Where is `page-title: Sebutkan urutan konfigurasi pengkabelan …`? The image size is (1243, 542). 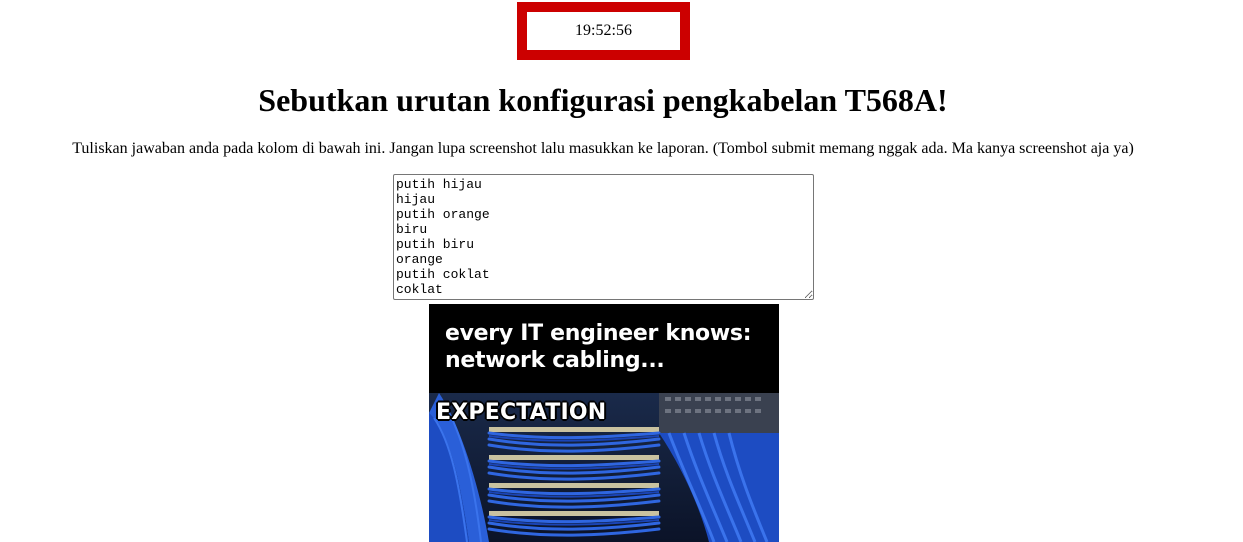 page-title: Sebutkan urutan konfigurasi pengkabelan … is located at coordinates (603, 100).